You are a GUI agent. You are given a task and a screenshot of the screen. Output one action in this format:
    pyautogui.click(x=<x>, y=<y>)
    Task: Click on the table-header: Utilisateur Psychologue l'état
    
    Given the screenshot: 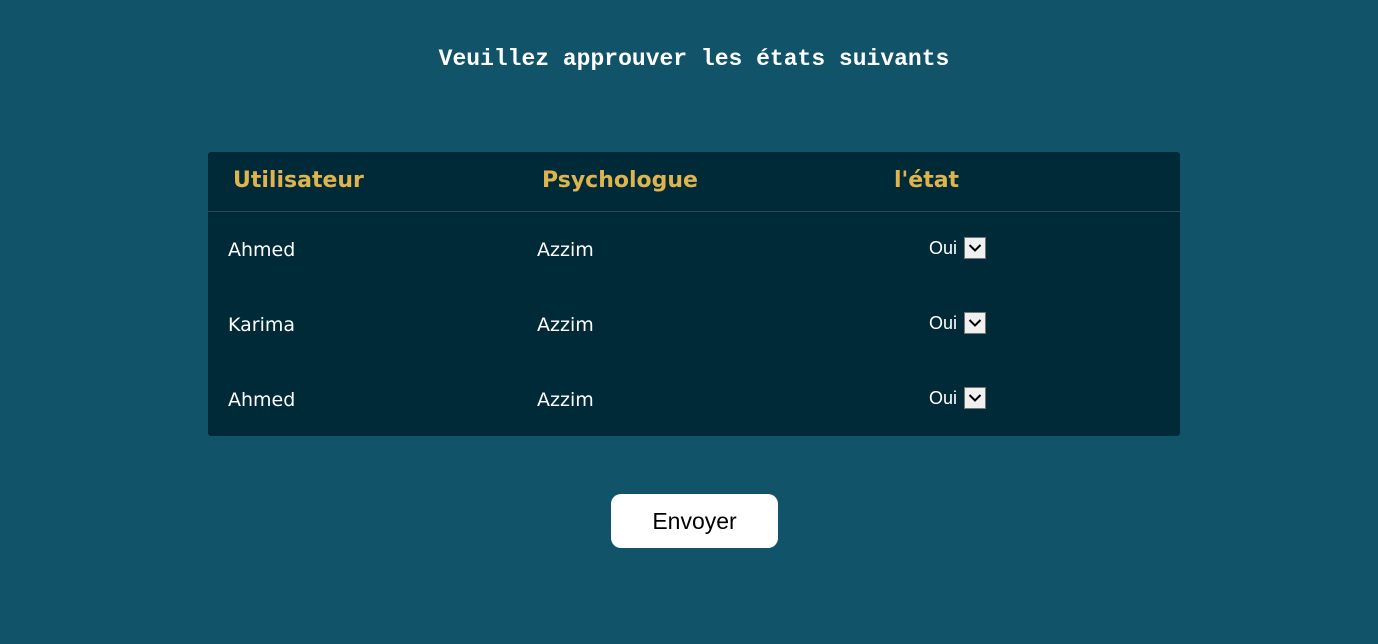 What is the action you would take?
    pyautogui.click(x=694, y=182)
    